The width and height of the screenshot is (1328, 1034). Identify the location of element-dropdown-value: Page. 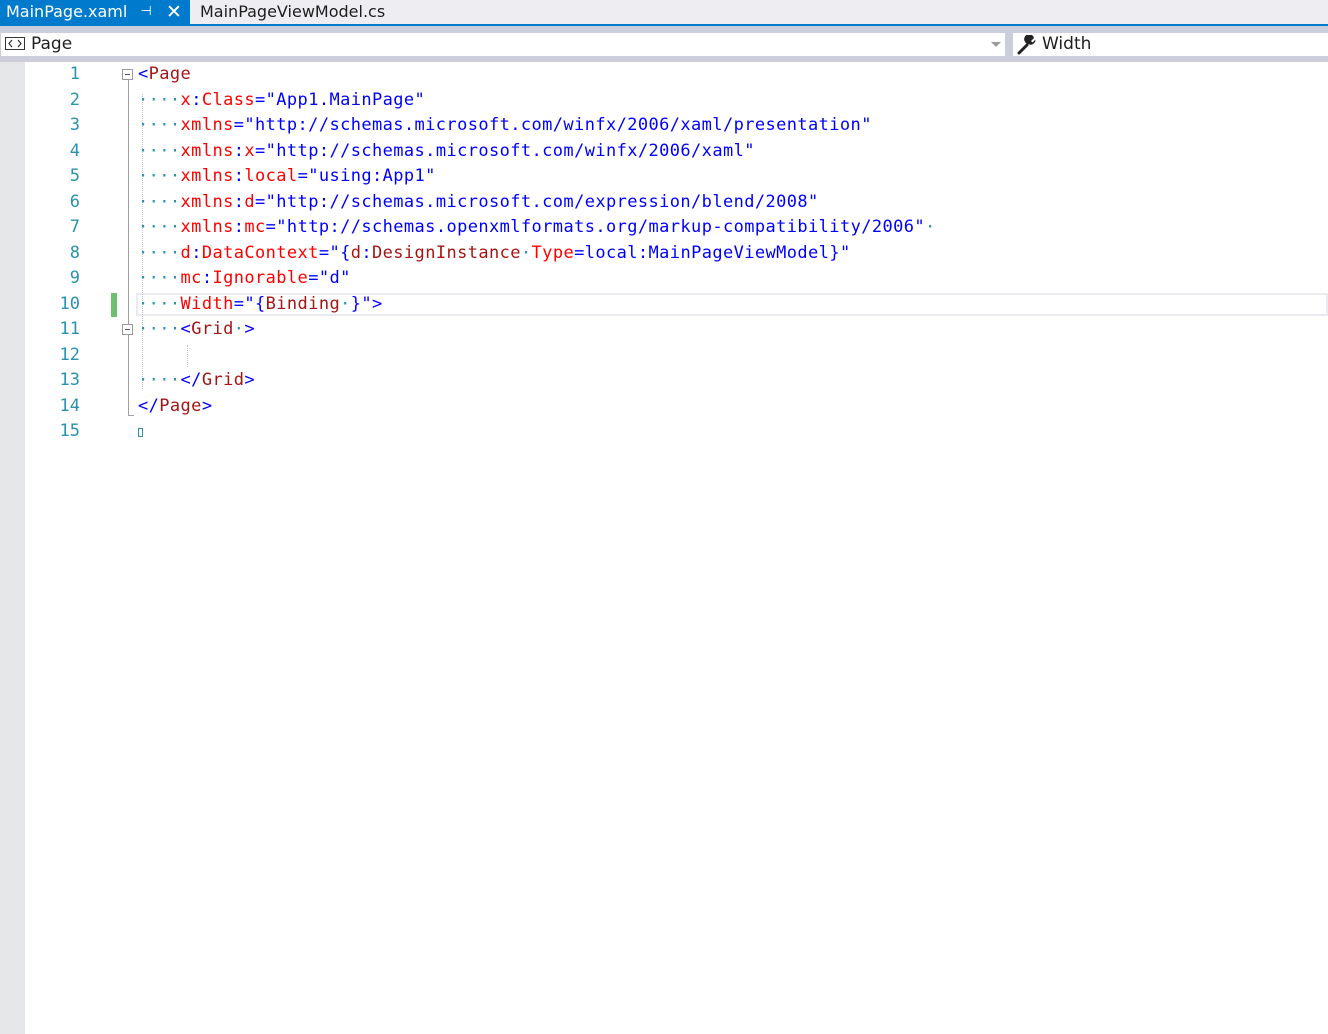
(52, 44).